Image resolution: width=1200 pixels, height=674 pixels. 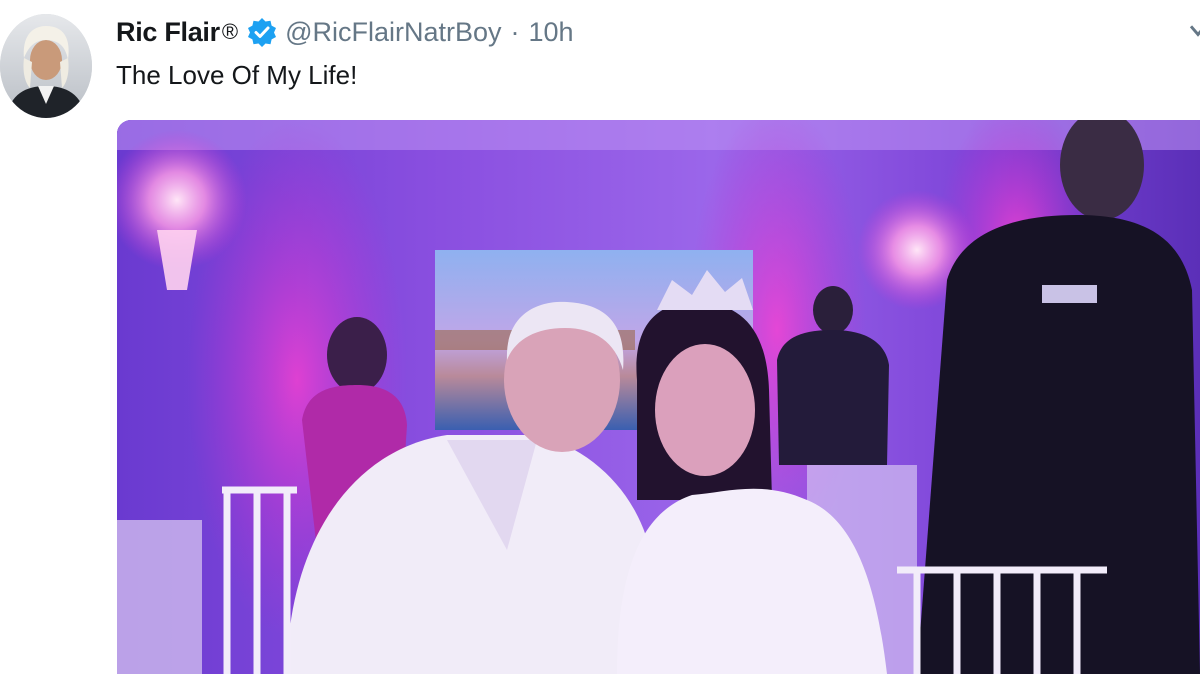 What do you see at coordinates (393, 32) in the screenshot?
I see `author-handle: @RicFlairNatrBoy` at bounding box center [393, 32].